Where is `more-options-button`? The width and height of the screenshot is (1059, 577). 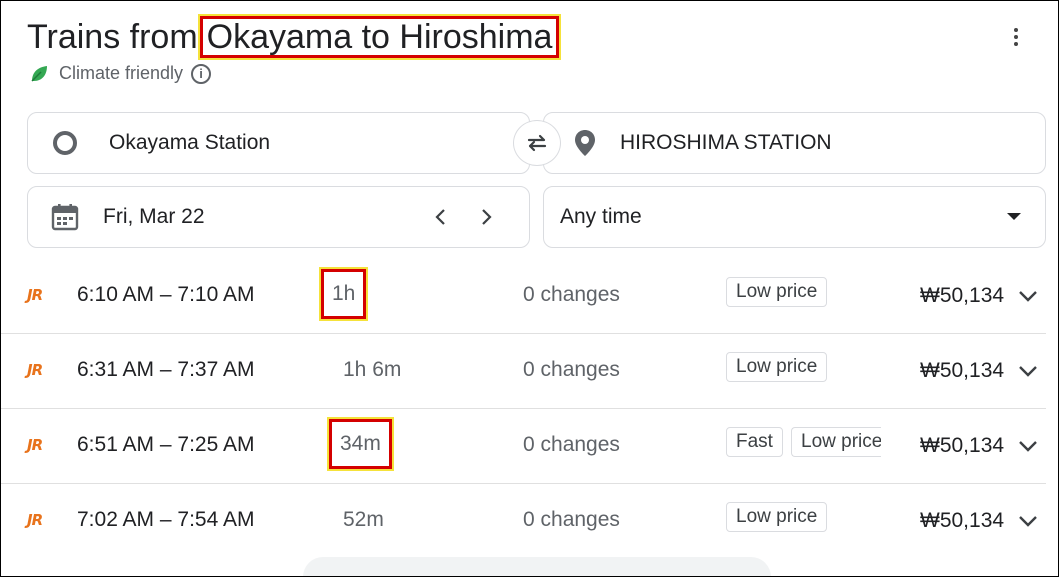
more-options-button is located at coordinates (1016, 37).